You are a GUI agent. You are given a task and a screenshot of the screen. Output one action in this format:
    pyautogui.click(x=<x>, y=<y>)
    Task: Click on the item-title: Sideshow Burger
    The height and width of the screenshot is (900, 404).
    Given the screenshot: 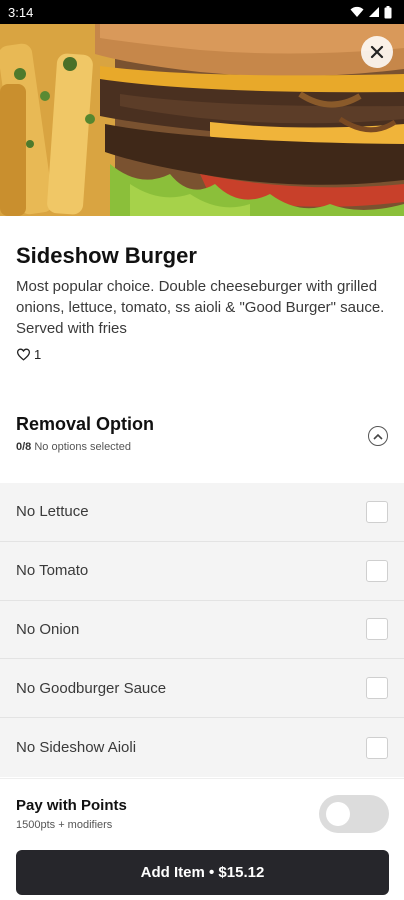 What is the action you would take?
    pyautogui.click(x=106, y=255)
    